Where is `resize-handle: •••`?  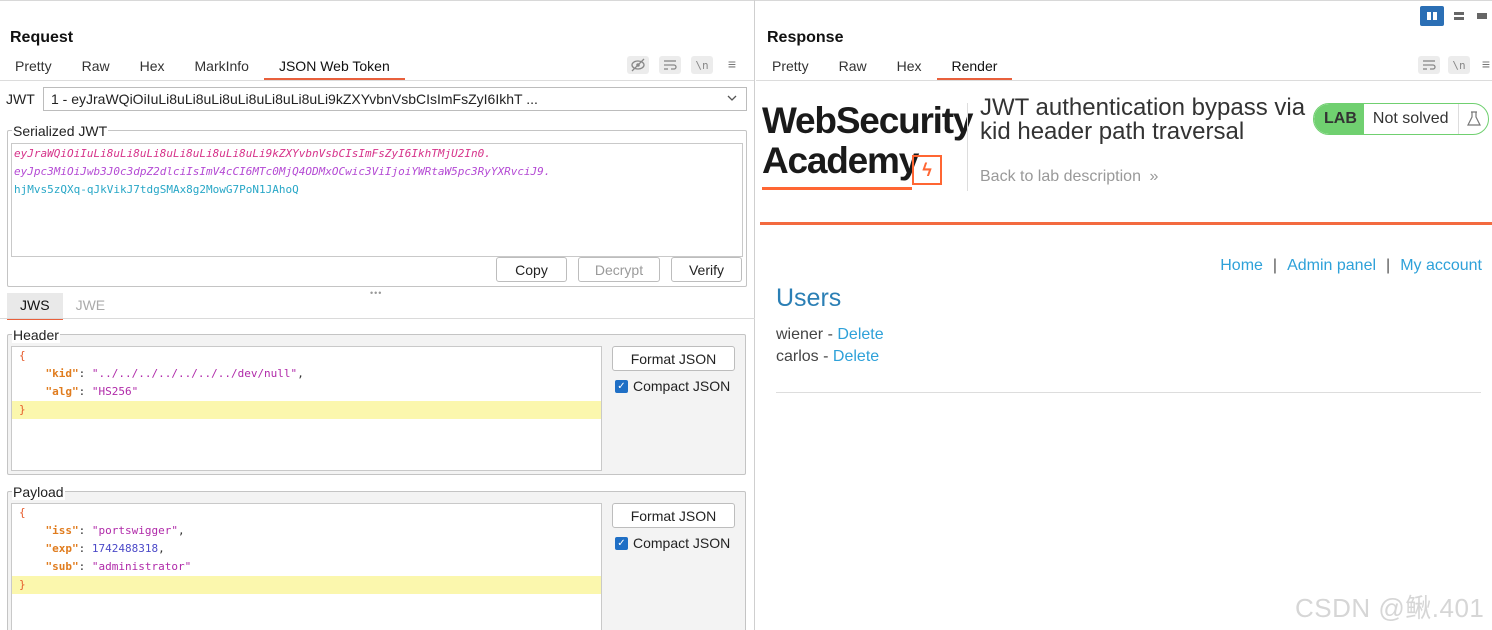 resize-handle: ••• is located at coordinates (376, 293).